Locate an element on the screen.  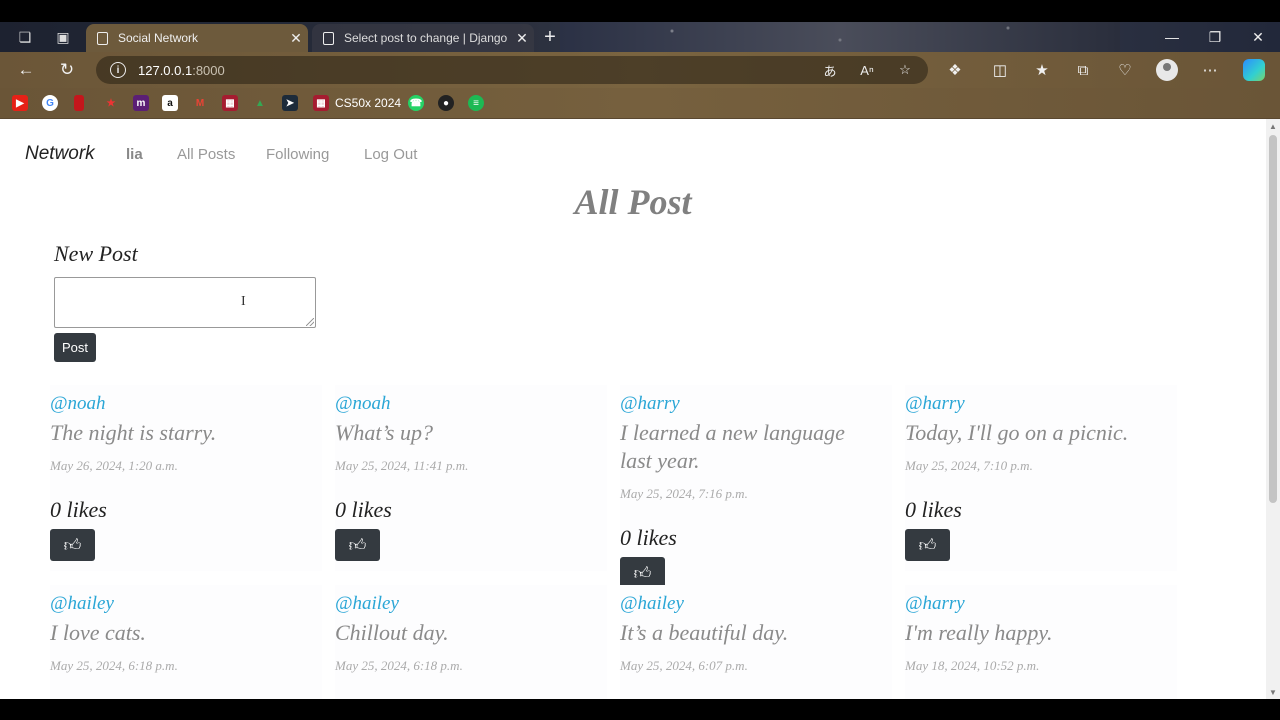
copilot-logo is located at coordinates (1254, 70).